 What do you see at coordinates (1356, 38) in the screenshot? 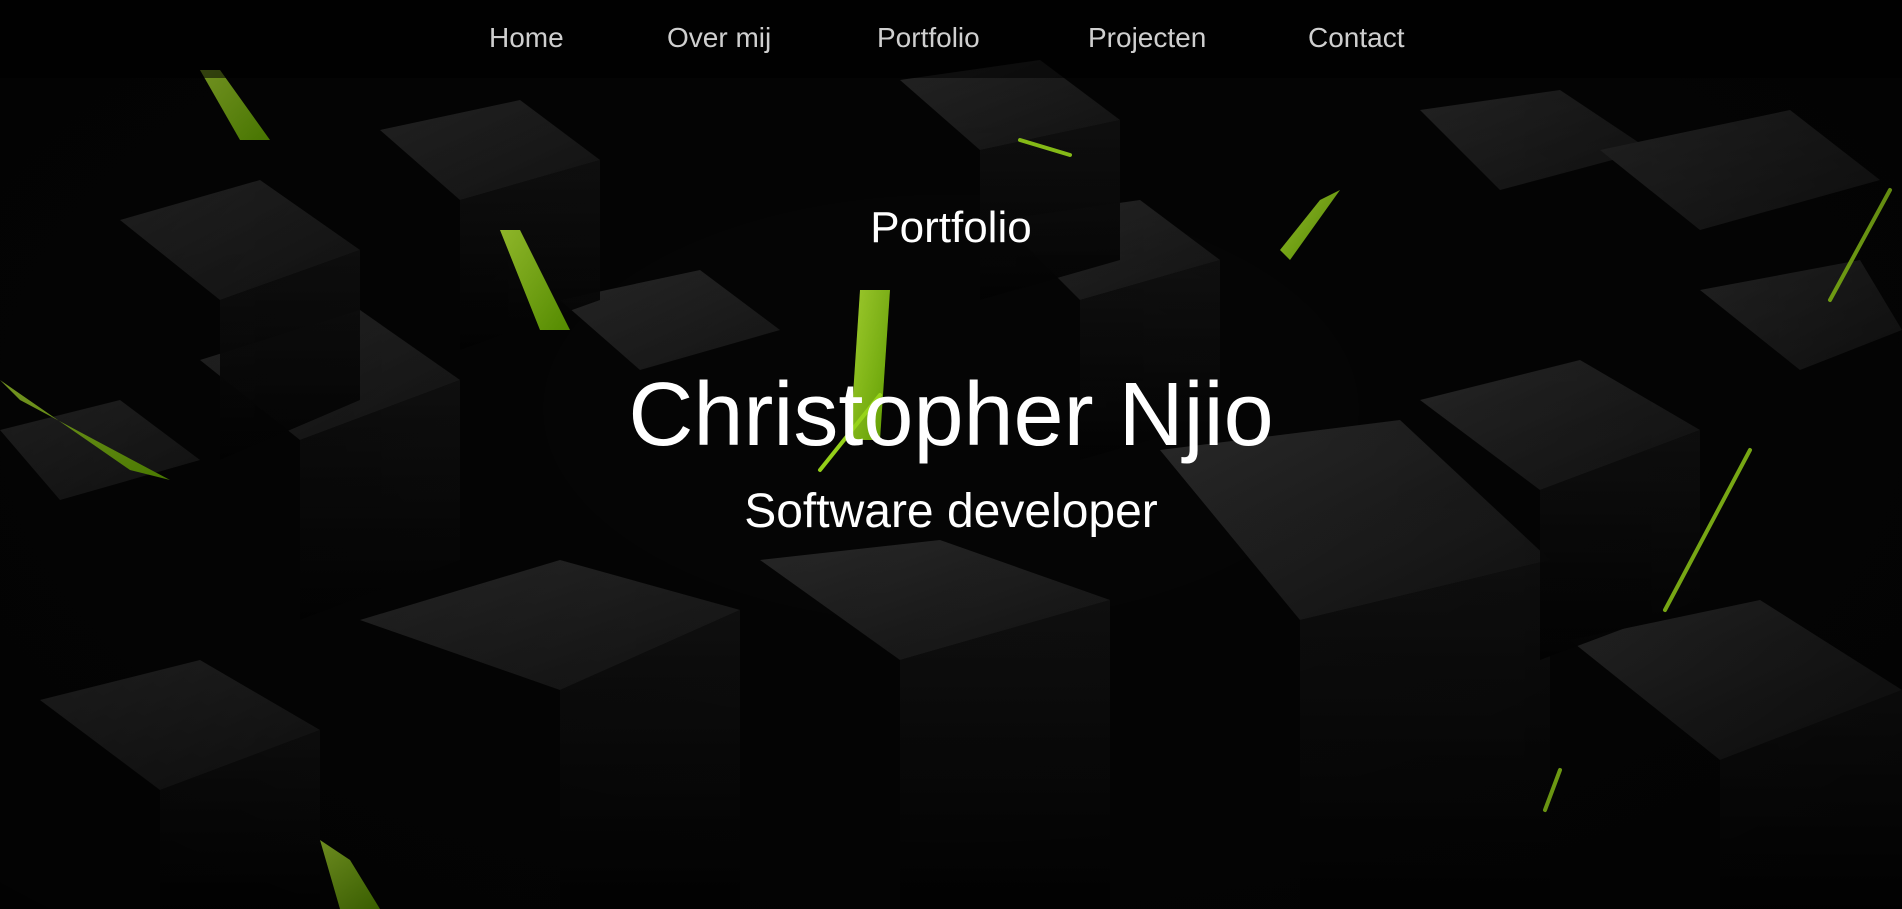
I see `nav-item-contact: Contact` at bounding box center [1356, 38].